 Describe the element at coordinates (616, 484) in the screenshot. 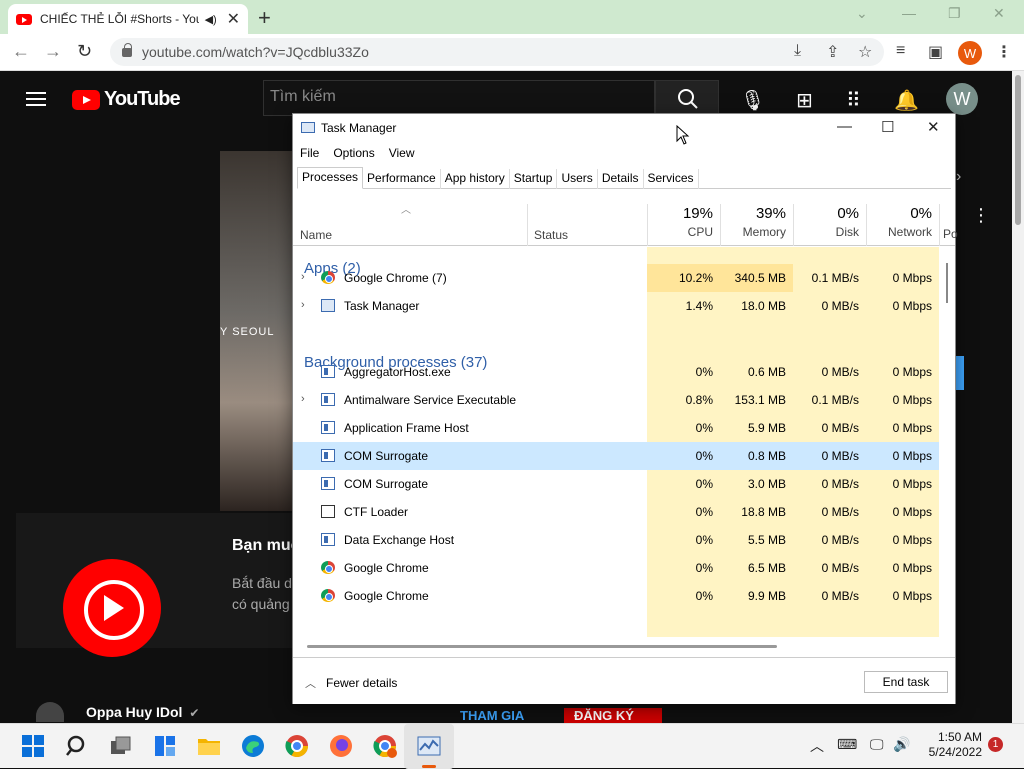

I see `process-row: COM Surrogate 0% 3.0 MB 0 MB/s 0 Mbps` at that location.